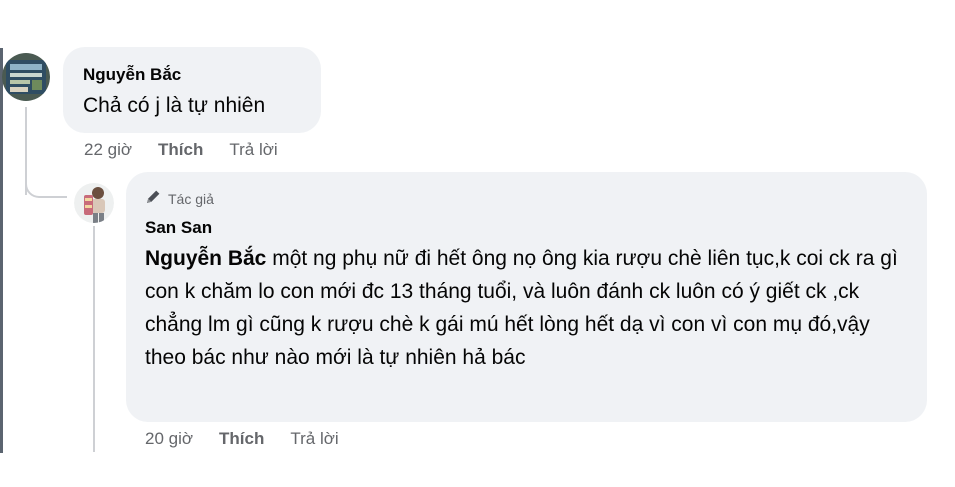 Image resolution: width=955 pixels, height=487 pixels. Describe the element at coordinates (169, 439) in the screenshot. I see `reply-time: 20 giờ` at that location.